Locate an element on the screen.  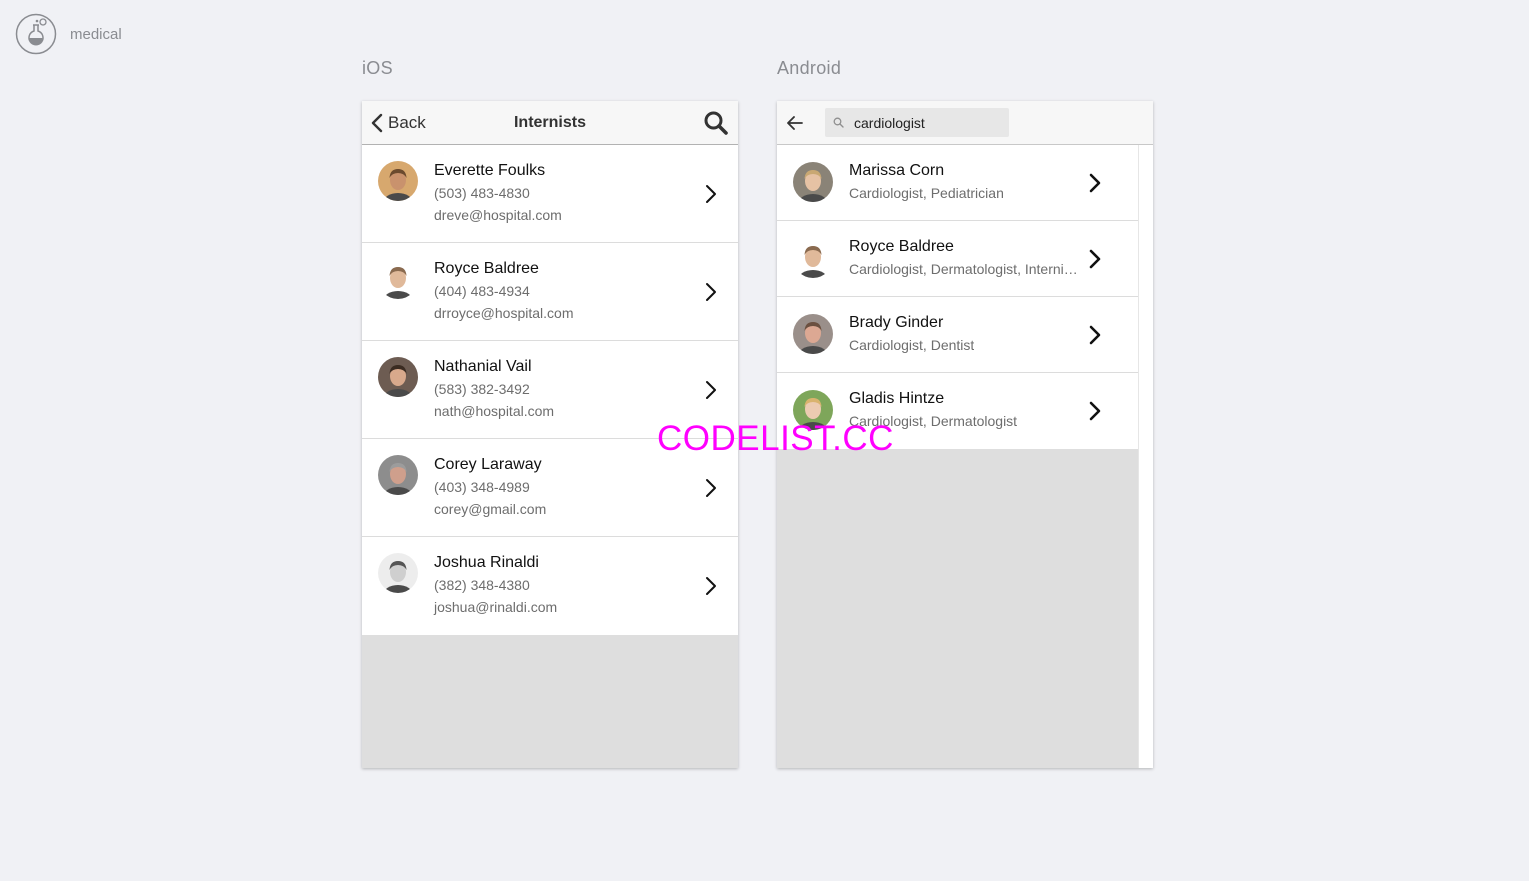
contact-phone: (403) 348-4989 is located at coordinates (482, 487).